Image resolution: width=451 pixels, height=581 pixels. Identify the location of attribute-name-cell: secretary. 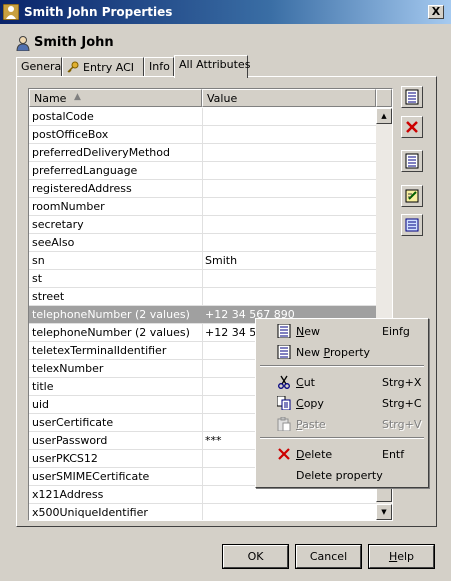
(58, 224).